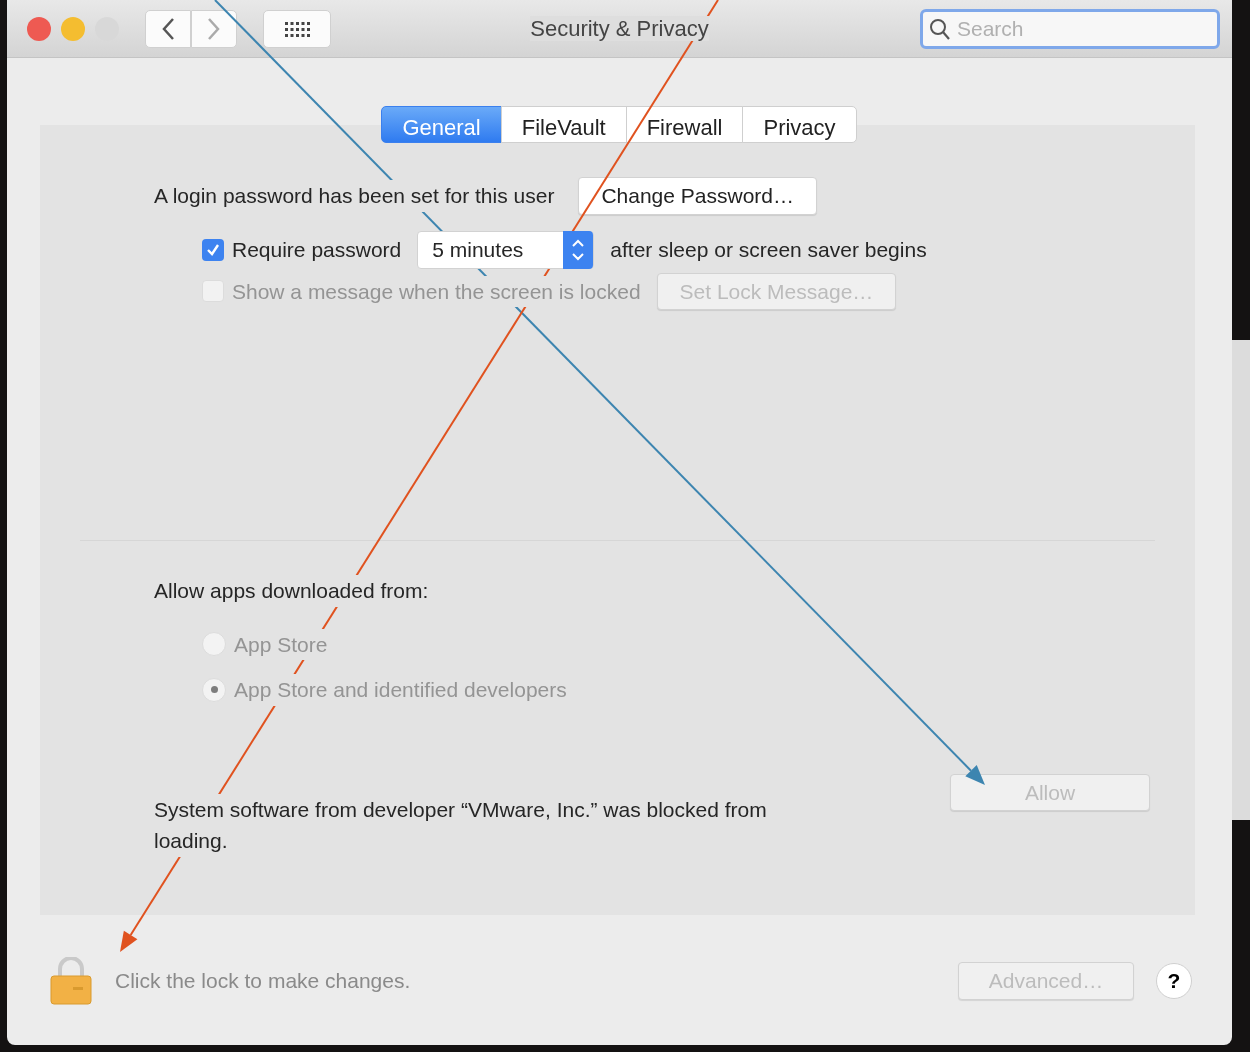 Image resolution: width=1250 pixels, height=1052 pixels. Describe the element at coordinates (281, 644) in the screenshot. I see `radio-label: App Store` at that location.